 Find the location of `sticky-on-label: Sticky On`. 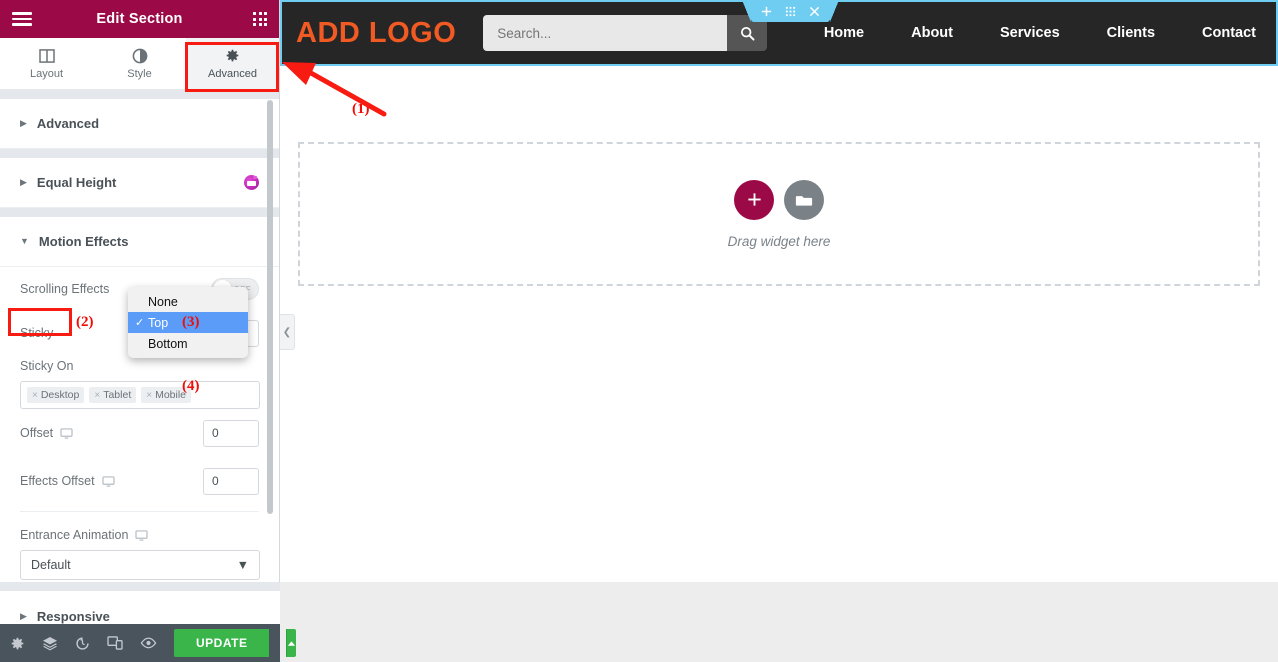

sticky-on-label: Sticky On is located at coordinates (47, 366).